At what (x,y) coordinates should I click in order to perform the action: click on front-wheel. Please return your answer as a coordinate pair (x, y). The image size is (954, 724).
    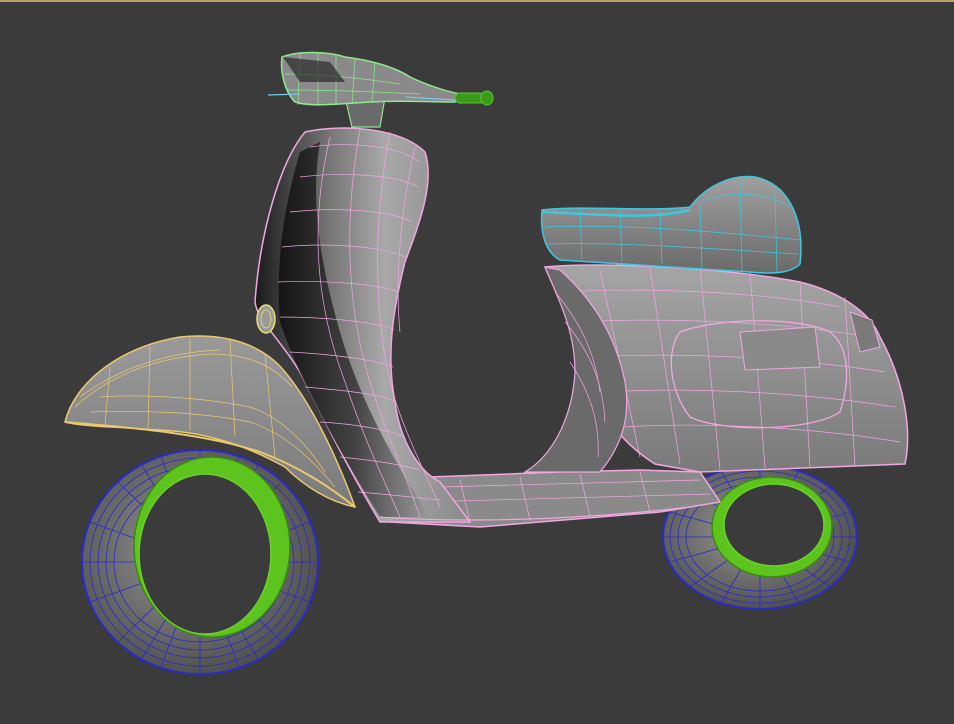
    Looking at the image, I should click on (200, 562).